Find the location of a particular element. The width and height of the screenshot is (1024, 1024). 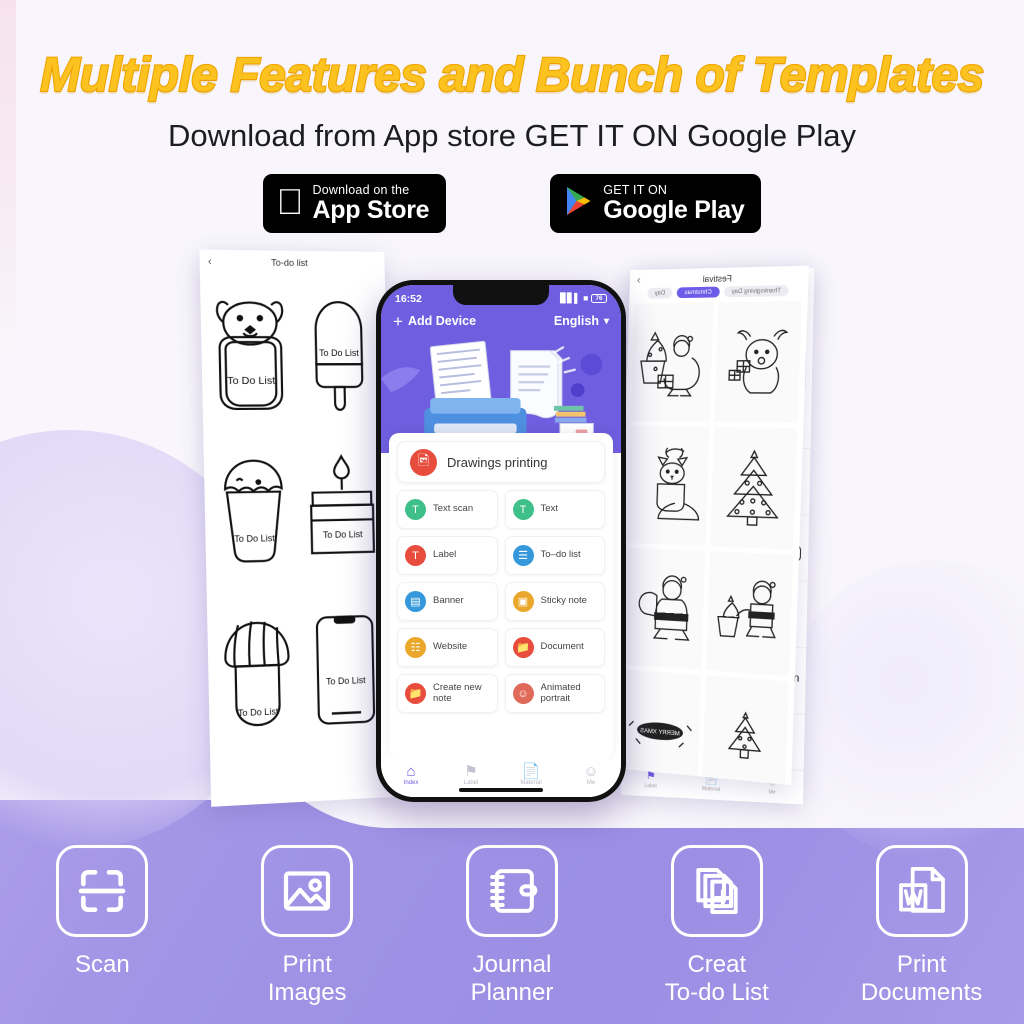

nav-label: ⚑ Label is located at coordinates (471, 774).